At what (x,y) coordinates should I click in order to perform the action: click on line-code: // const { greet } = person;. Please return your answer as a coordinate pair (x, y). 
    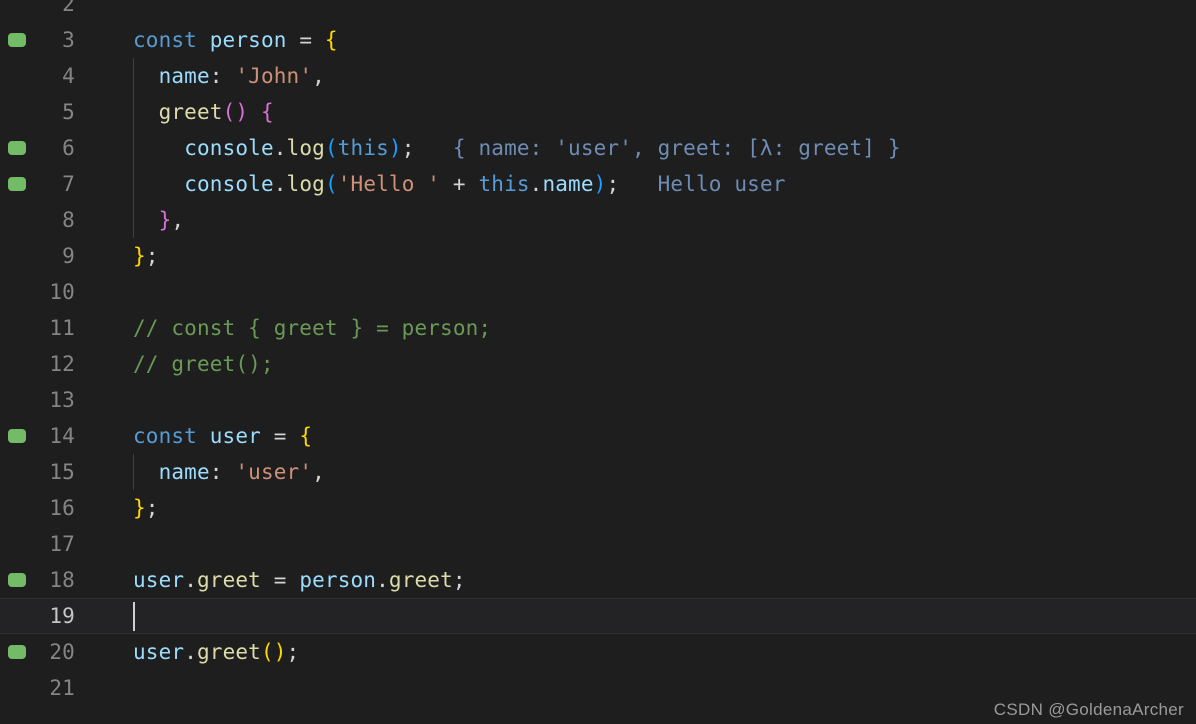
    Looking at the image, I should click on (312, 328).